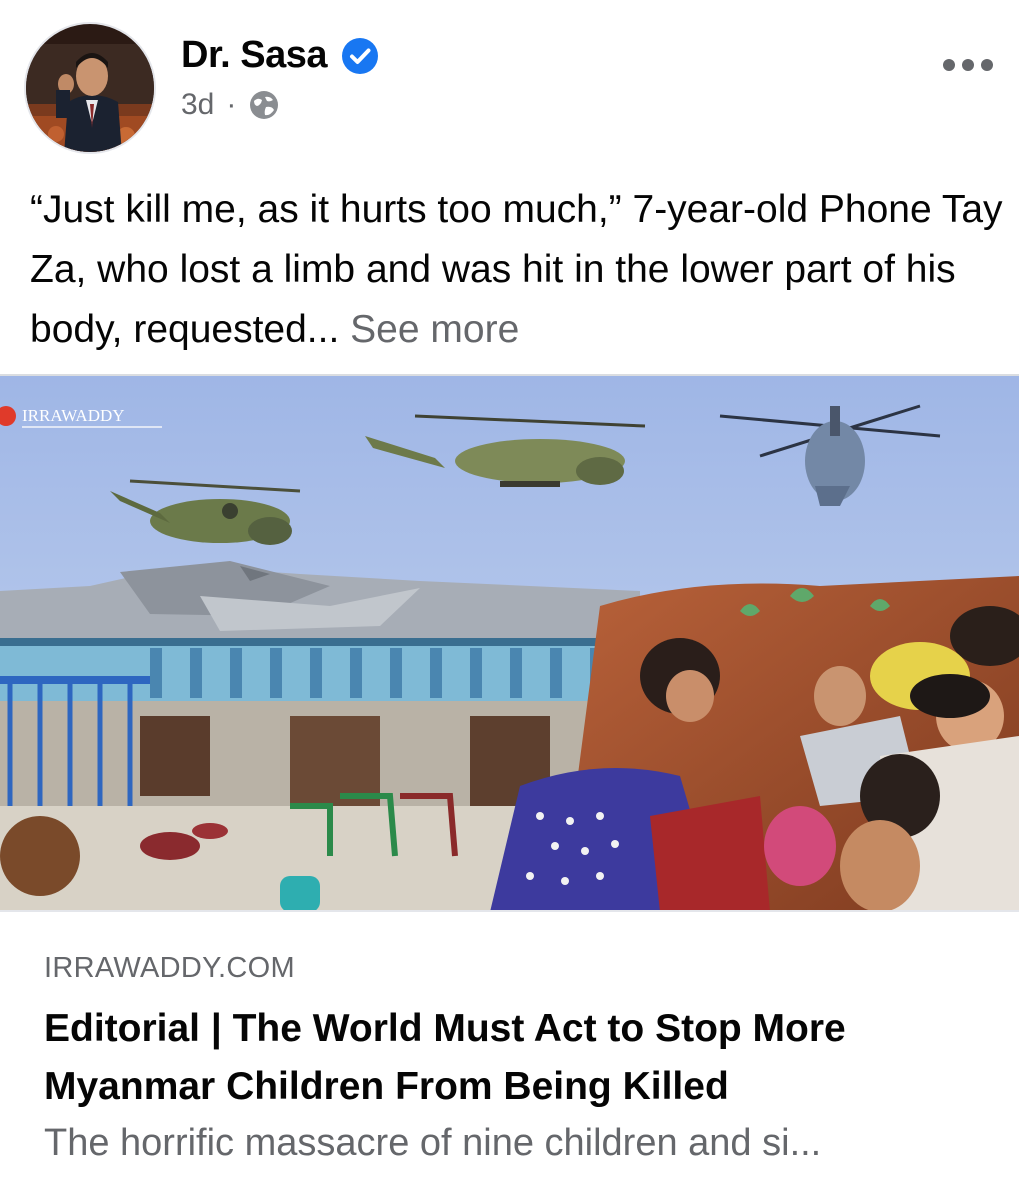 This screenshot has width=1019, height=1200. I want to click on post-timestamp: 3d, so click(197, 105).